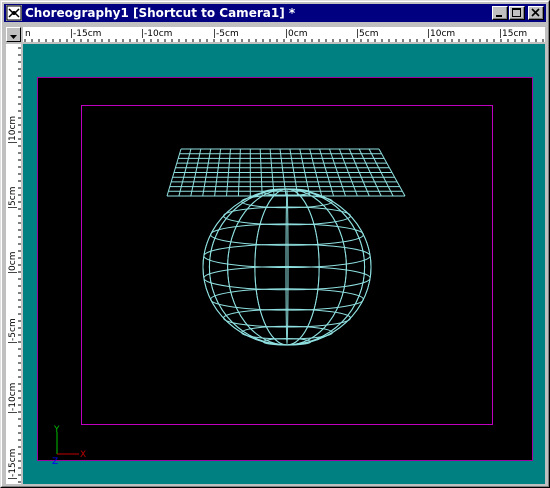  I want to click on title-bar: Choreography1 [Shortcut to Camera1] *, so click(275, 13).